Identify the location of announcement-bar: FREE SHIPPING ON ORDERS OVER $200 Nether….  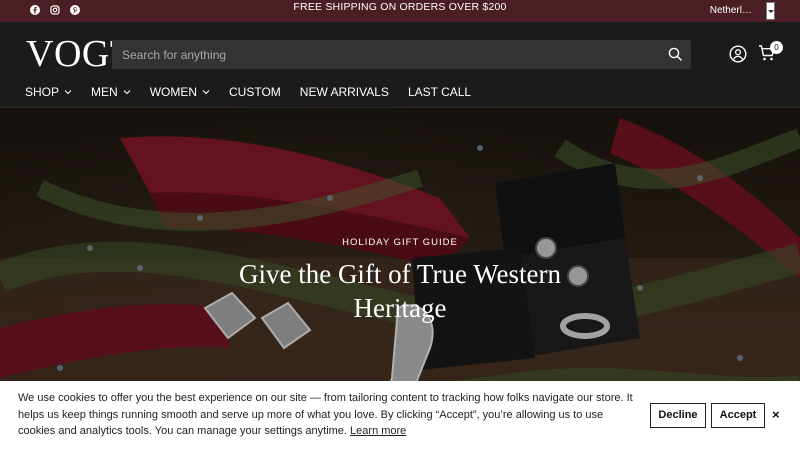
(400, 11).